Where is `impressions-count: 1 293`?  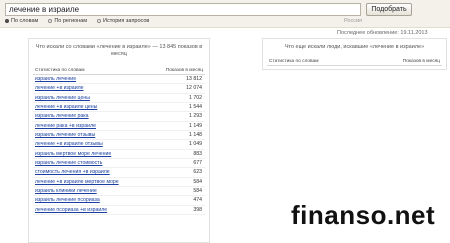
impressions-count: 1 293 is located at coordinates (195, 116).